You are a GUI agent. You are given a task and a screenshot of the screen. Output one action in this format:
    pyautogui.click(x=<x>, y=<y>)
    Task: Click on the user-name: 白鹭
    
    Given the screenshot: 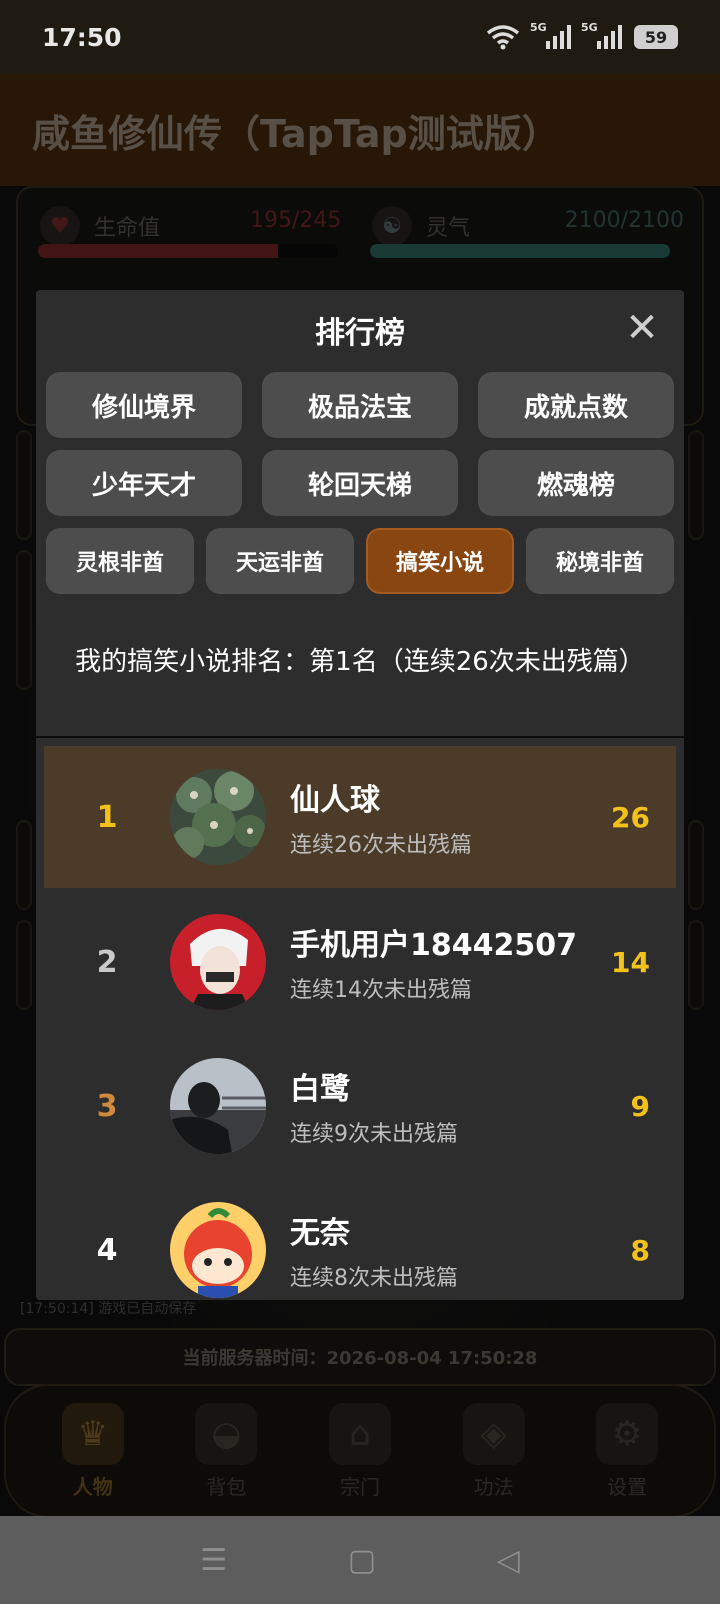 What is the action you would take?
    pyautogui.click(x=320, y=1089)
    